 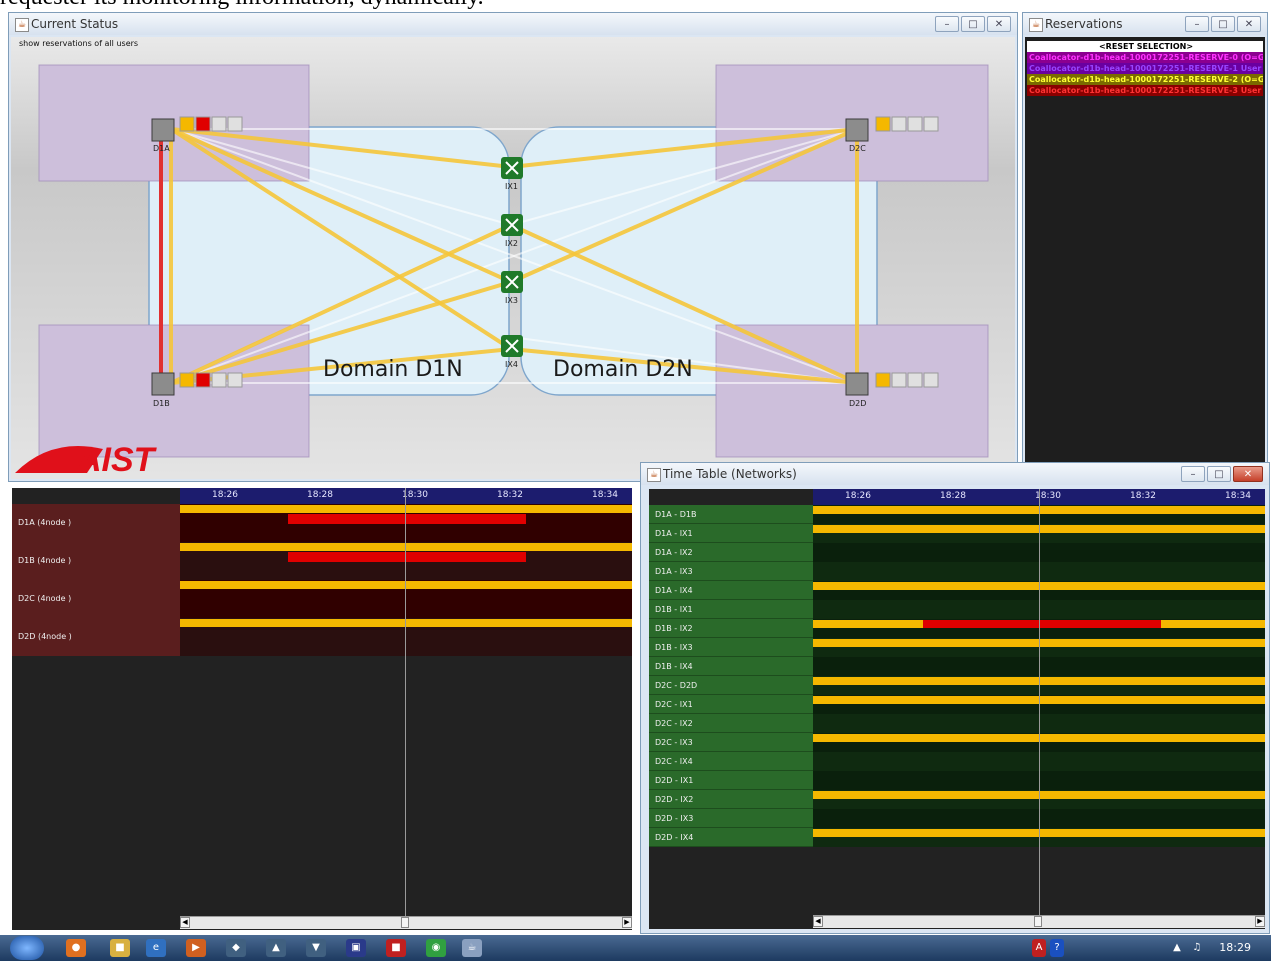 What do you see at coordinates (1145, 46) in the screenshot?
I see `reset-selection-item: <RESET SELECTION>` at bounding box center [1145, 46].